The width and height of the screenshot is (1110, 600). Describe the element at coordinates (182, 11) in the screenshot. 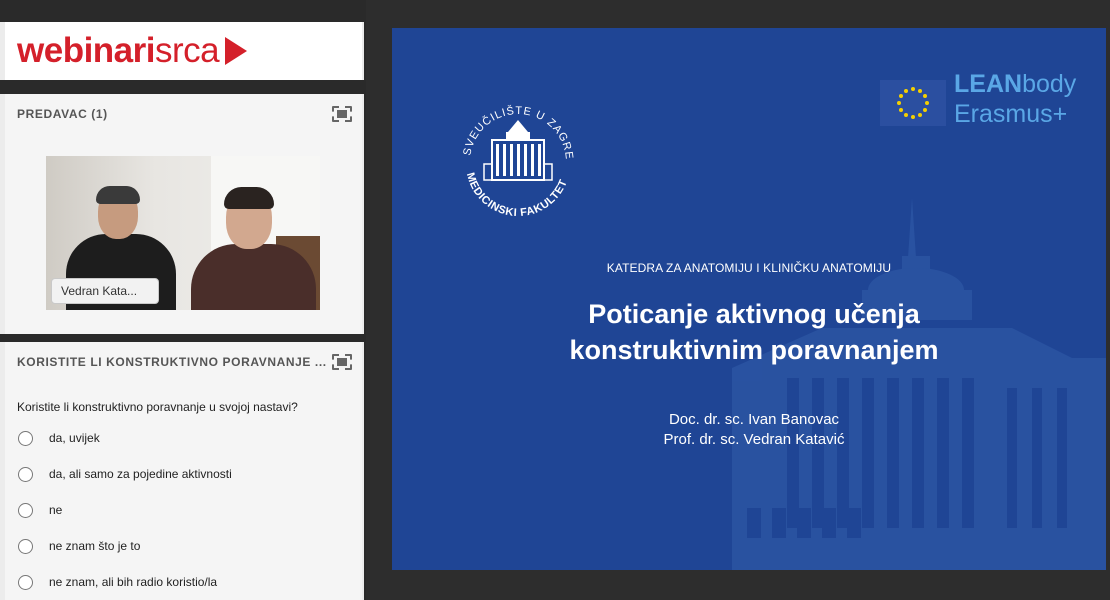

I see `top-bar` at that location.